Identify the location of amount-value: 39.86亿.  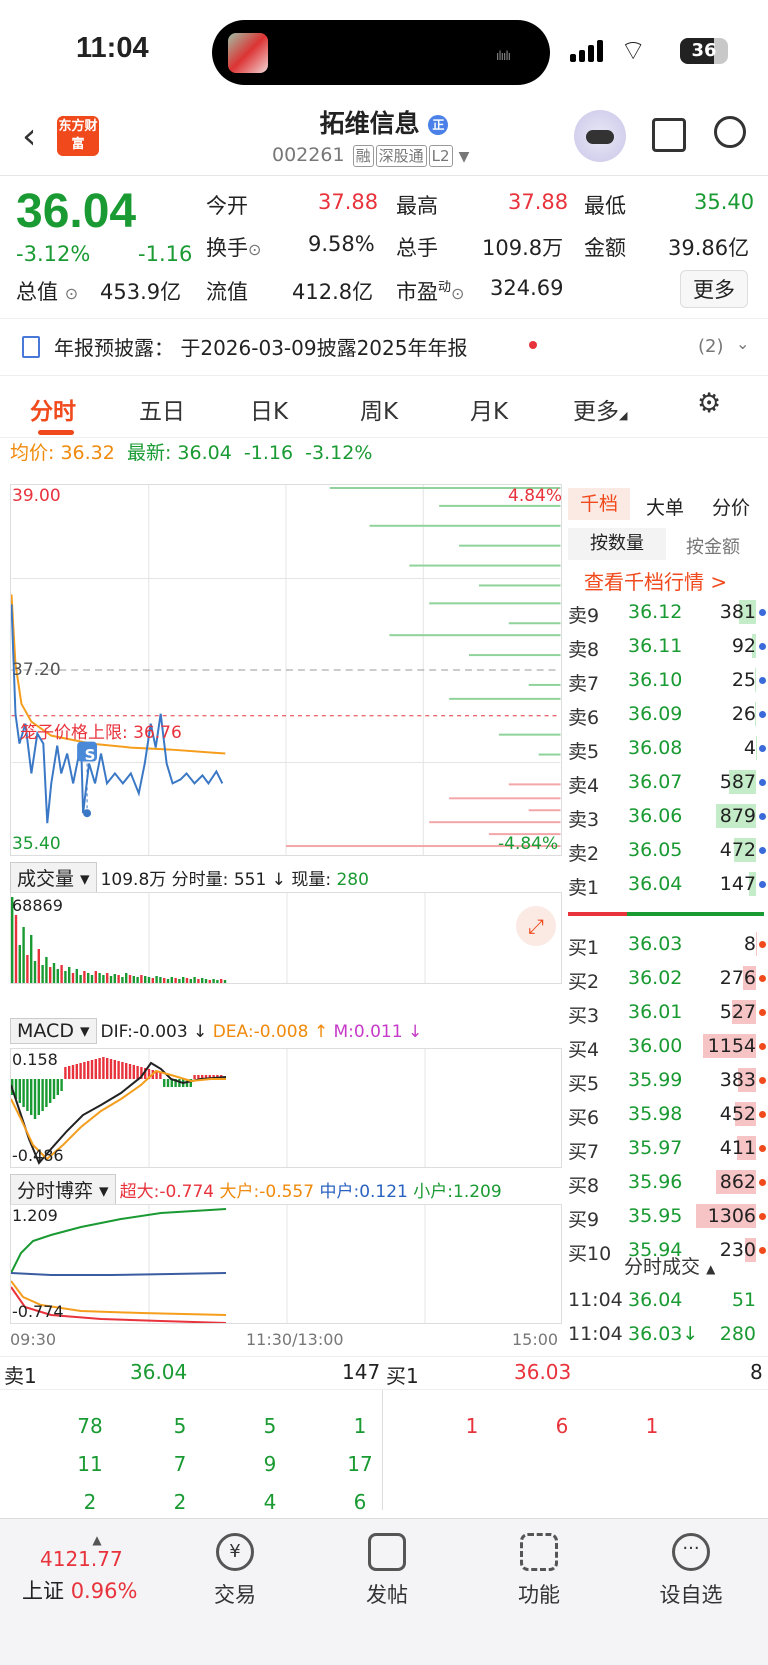
(709, 248).